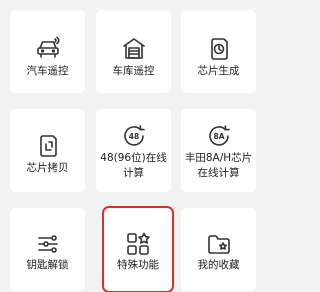 This screenshot has height=292, width=320. What do you see at coordinates (133, 165) in the screenshot?
I see `tile-label: 48(96位)在线计算` at bounding box center [133, 165].